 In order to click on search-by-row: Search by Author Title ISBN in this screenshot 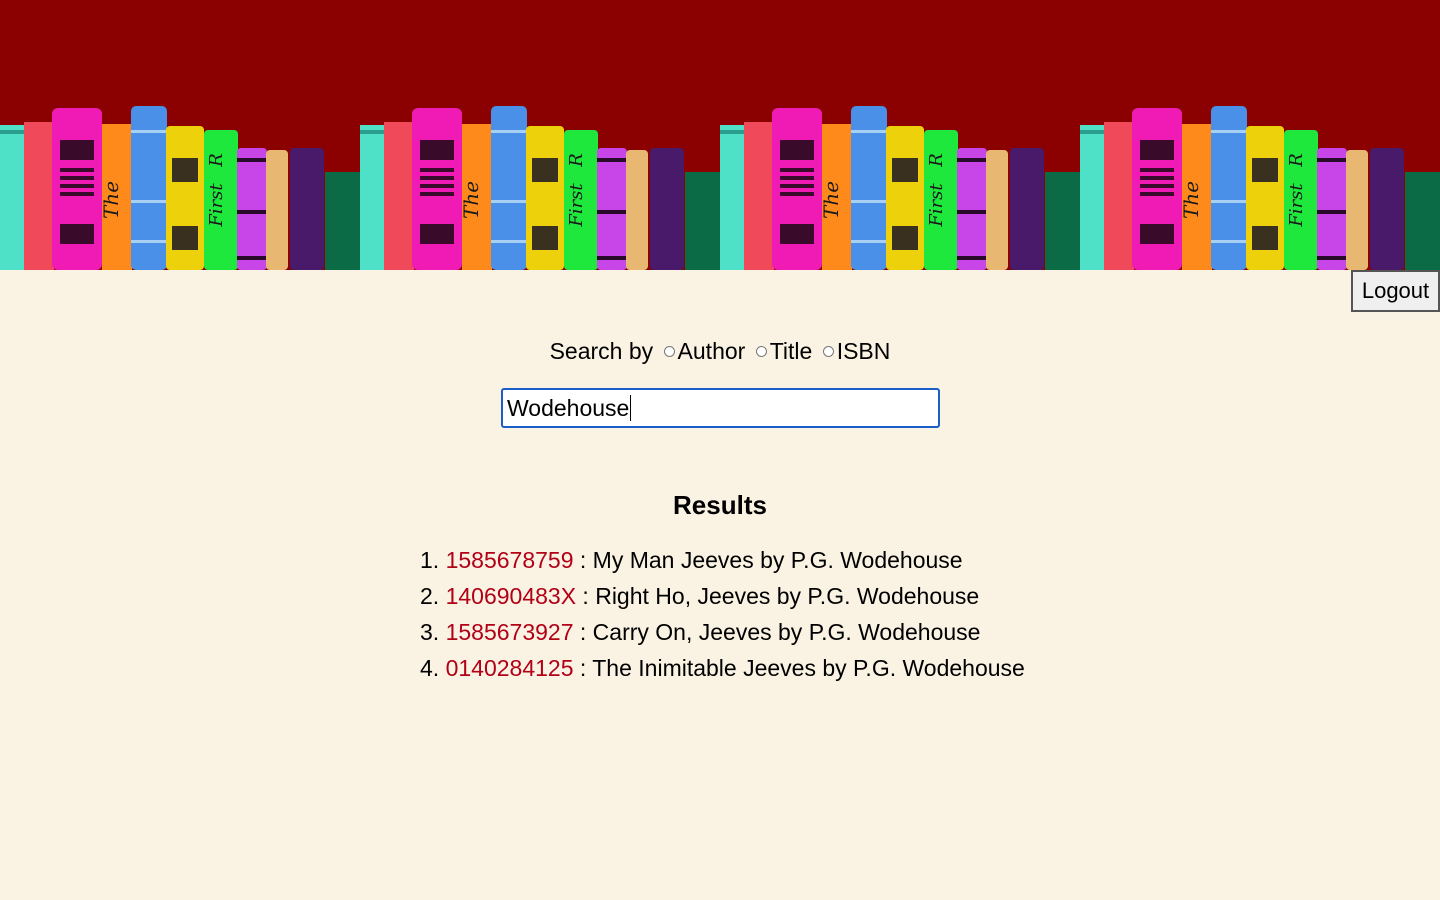, I will do `click(720, 351)`.